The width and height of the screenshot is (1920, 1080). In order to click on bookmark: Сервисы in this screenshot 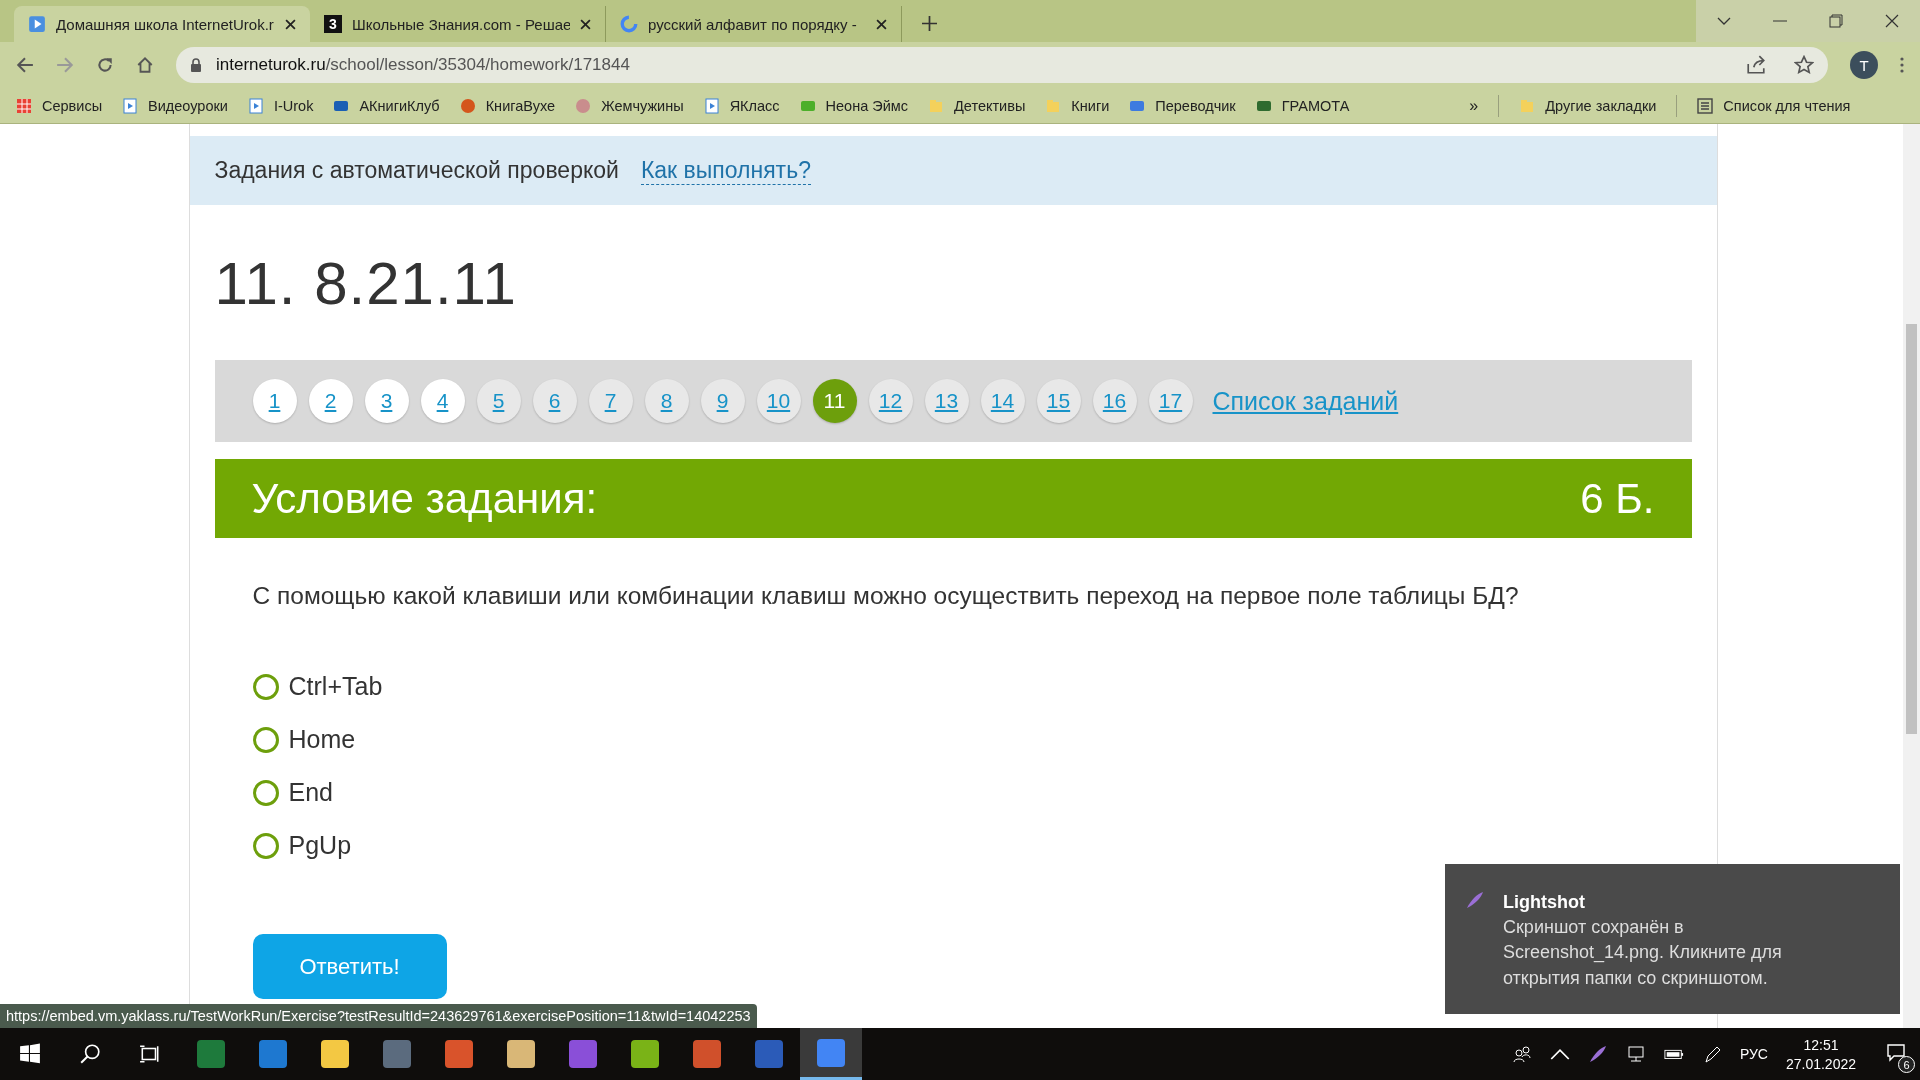, I will do `click(59, 105)`.